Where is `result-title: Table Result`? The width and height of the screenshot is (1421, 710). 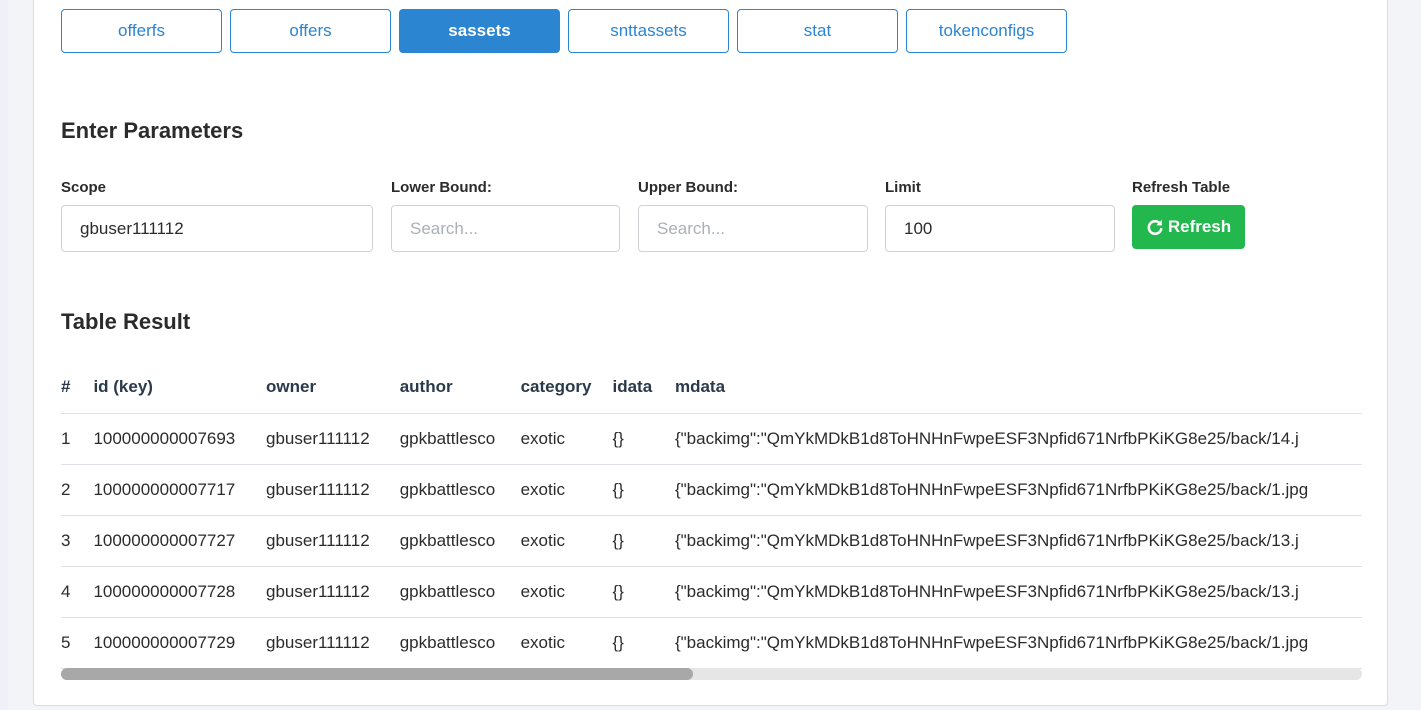 result-title: Table Result is located at coordinates (126, 321).